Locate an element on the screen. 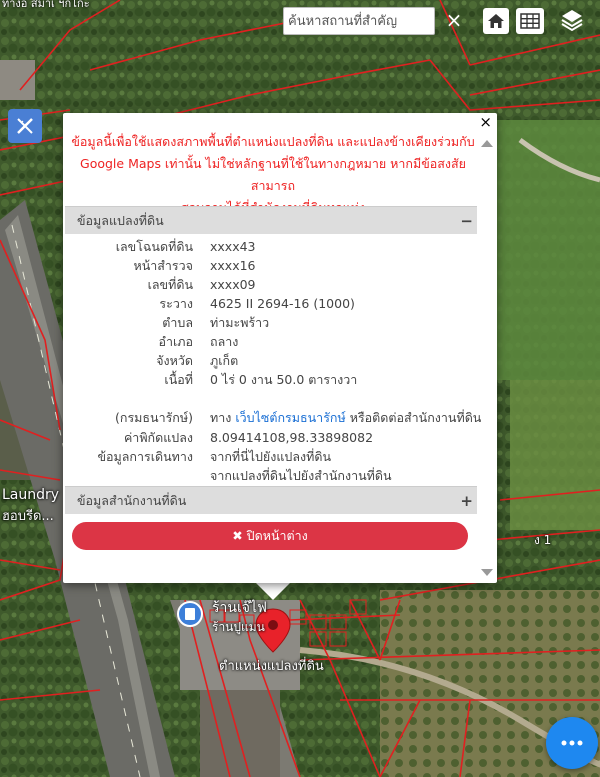  directions-to-parcel-link: จากที่นี่ไปยังแปลงที่ดิน is located at coordinates (270, 457).